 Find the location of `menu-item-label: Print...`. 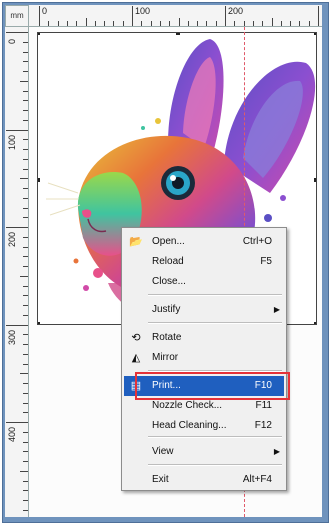

menu-item-label: Print... is located at coordinates (166, 385).